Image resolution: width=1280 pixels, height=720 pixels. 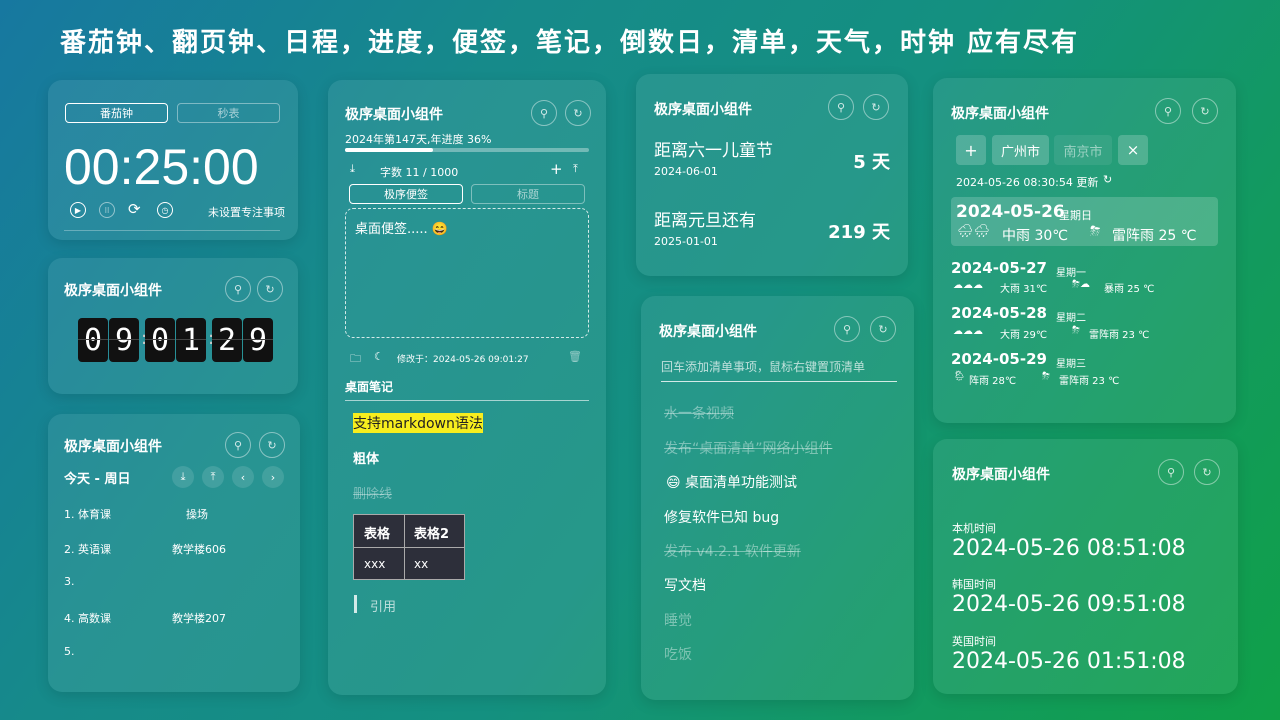 What do you see at coordinates (974, 641) in the screenshot?
I see `clock-label: 英国时间` at bounding box center [974, 641].